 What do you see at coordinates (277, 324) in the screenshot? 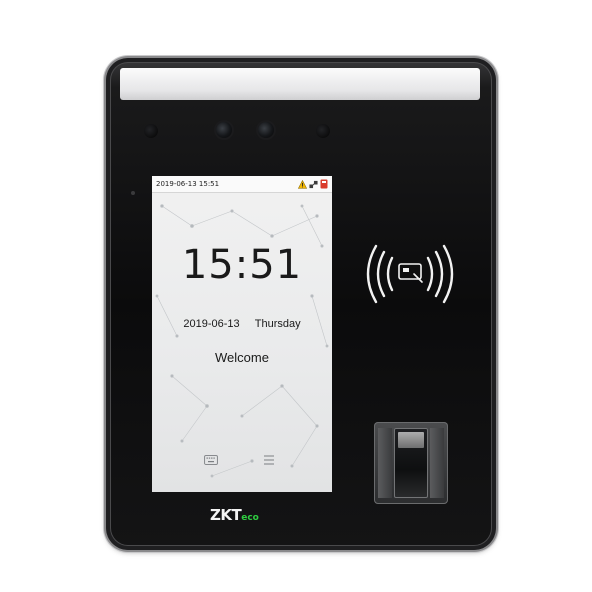
I see `weekday-label: Thursday` at bounding box center [277, 324].